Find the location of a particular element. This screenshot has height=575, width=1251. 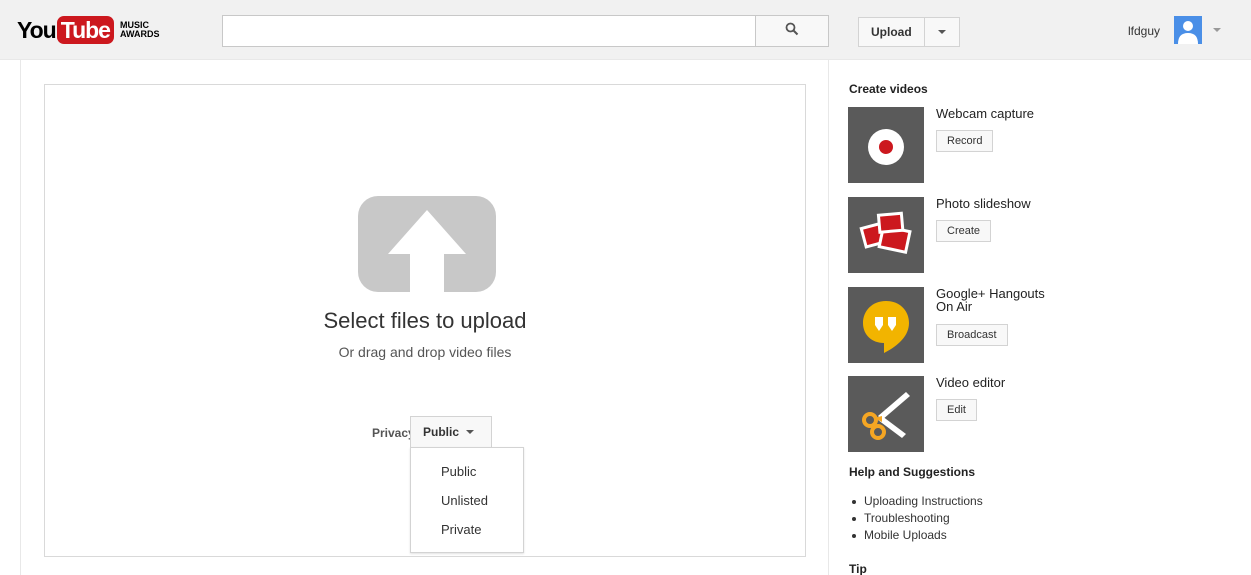

privacy-selected-value: Public is located at coordinates (441, 432).